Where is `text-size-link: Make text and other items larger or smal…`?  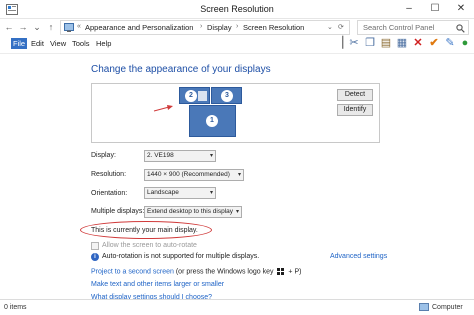
text-size-link: Make text and other items larger or smal… is located at coordinates (157, 284).